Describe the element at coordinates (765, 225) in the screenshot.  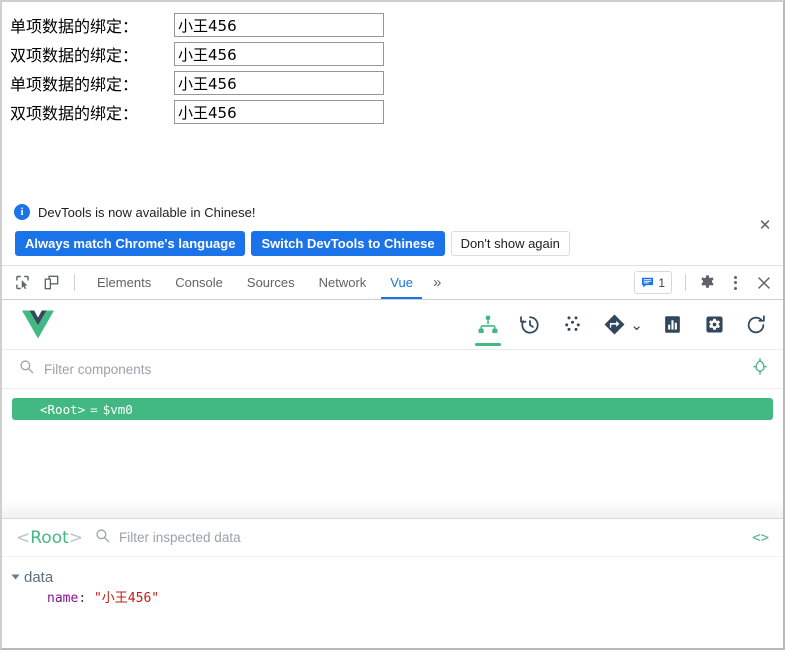
I see `close-infobar-icon: ✕` at that location.